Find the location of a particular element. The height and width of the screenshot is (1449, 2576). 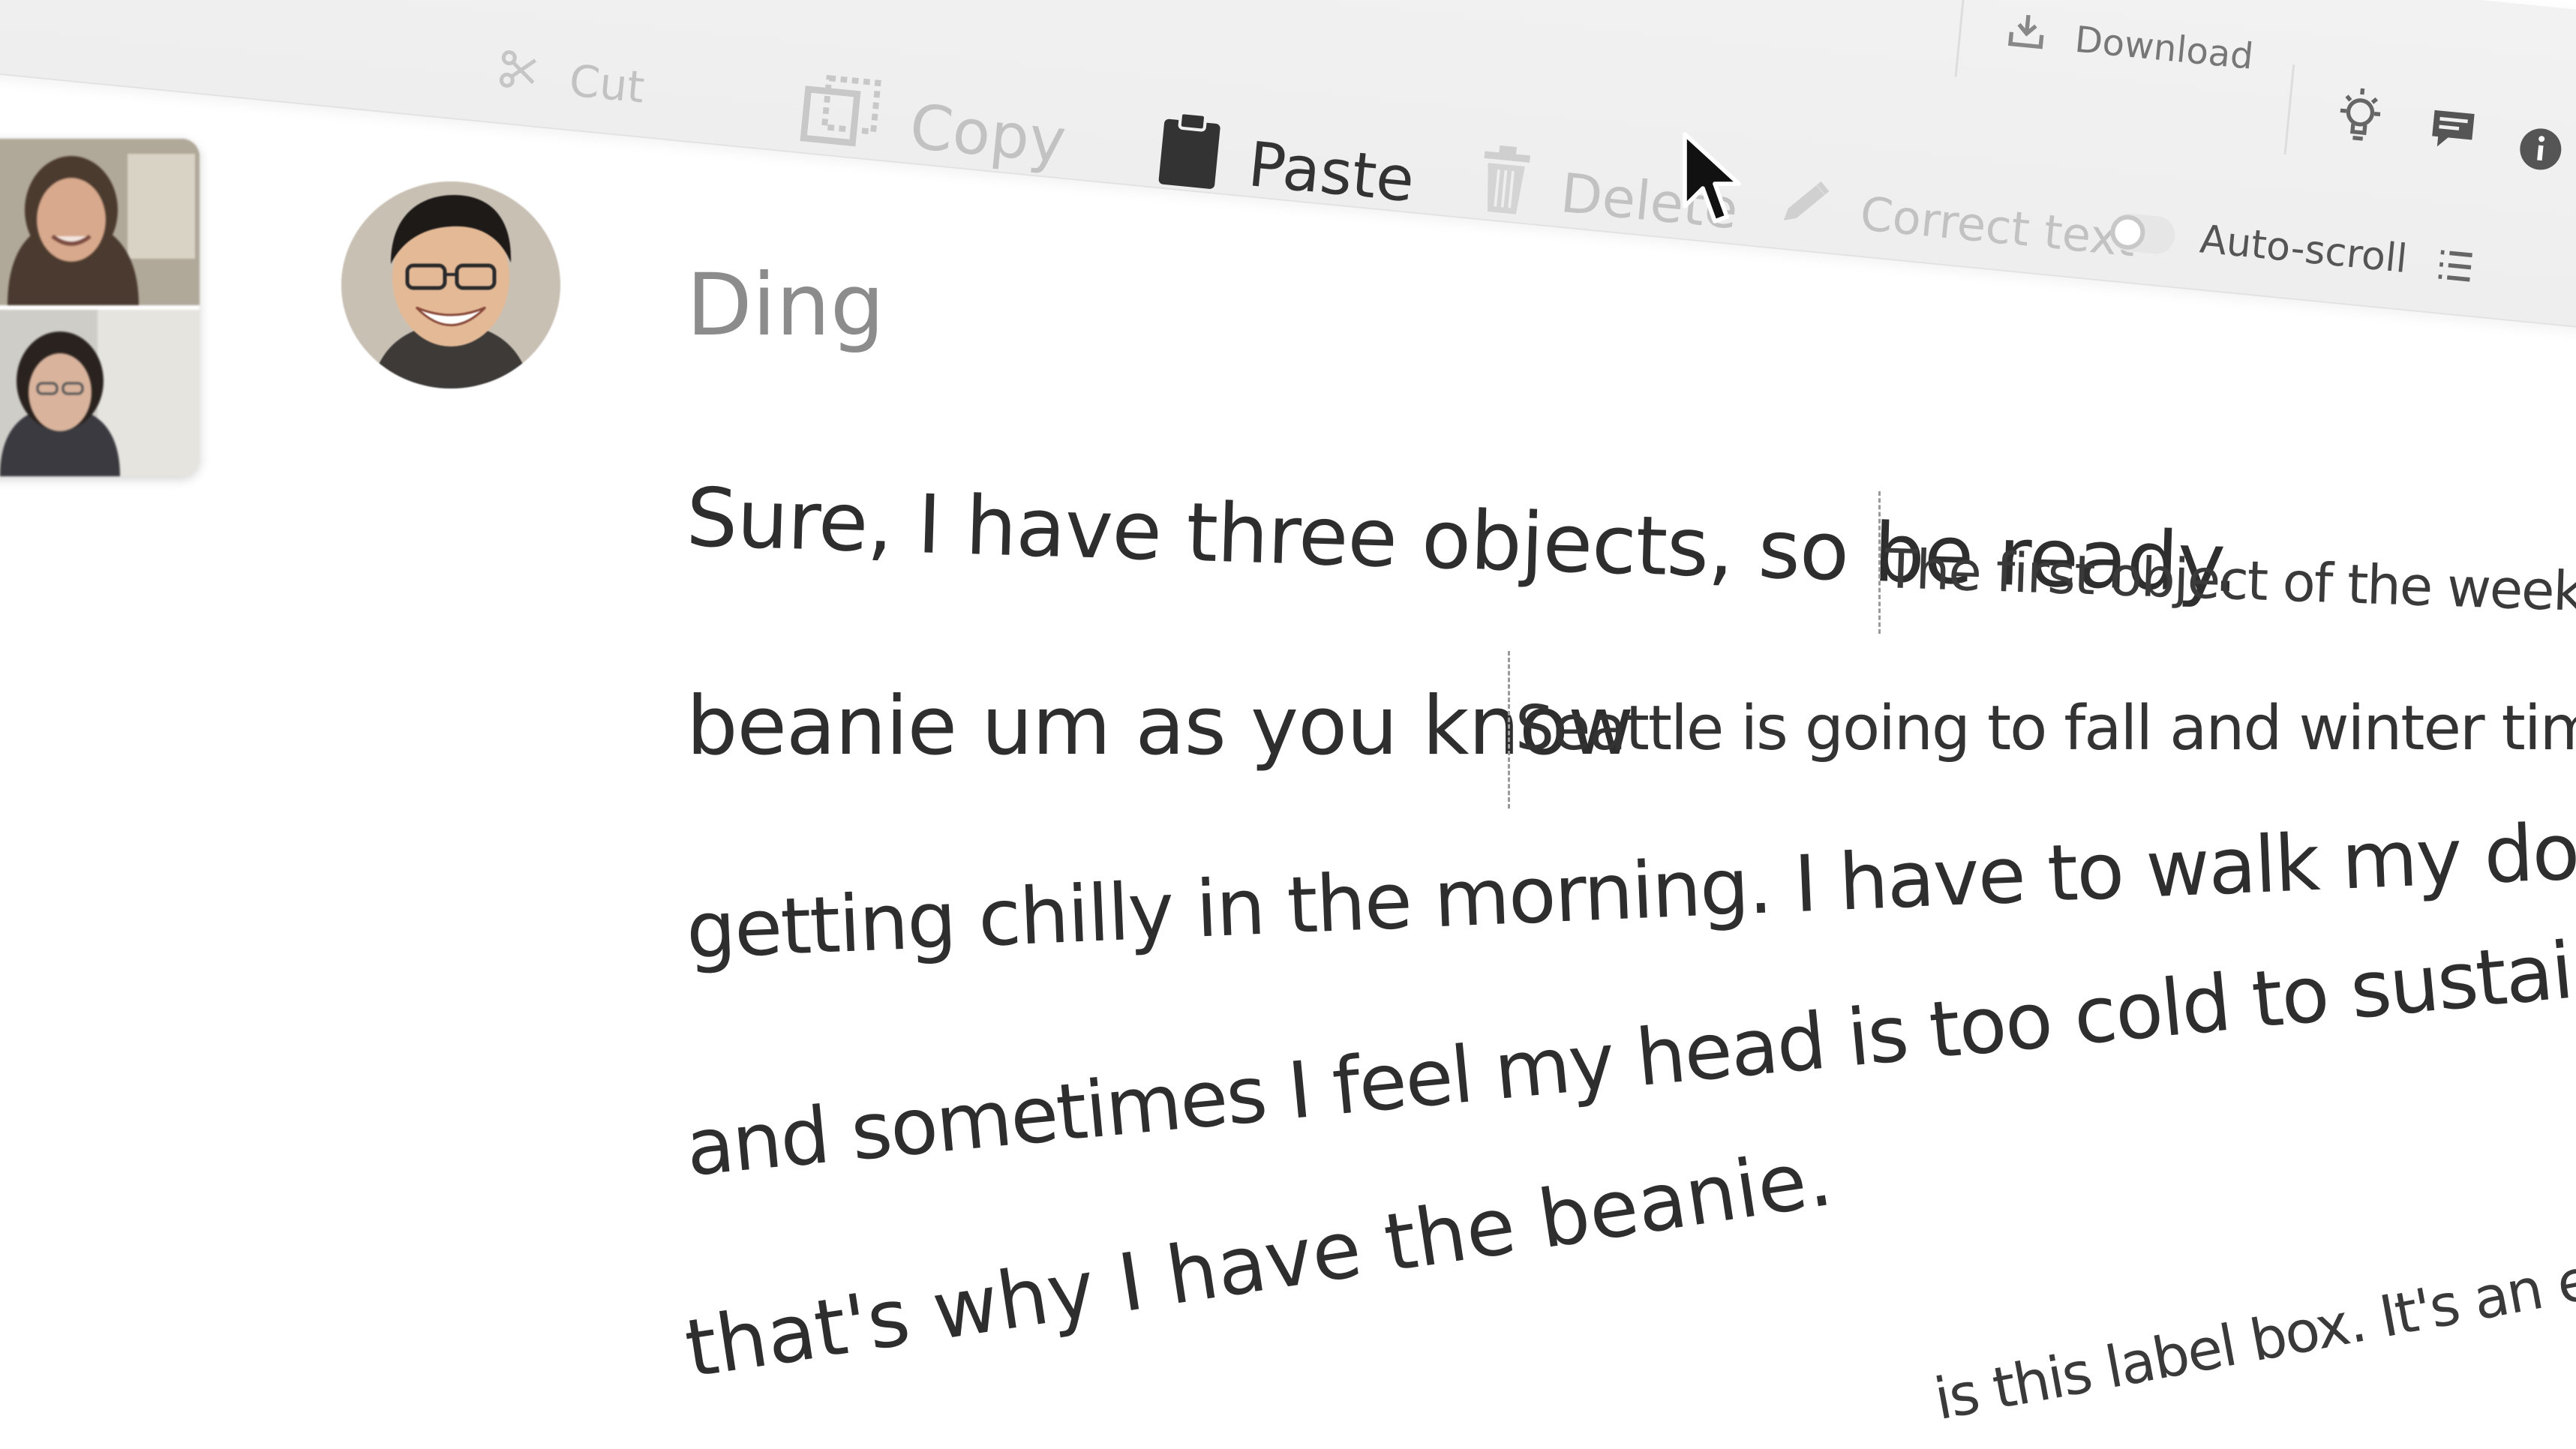

copy-button: Copy is located at coordinates (933, 129).